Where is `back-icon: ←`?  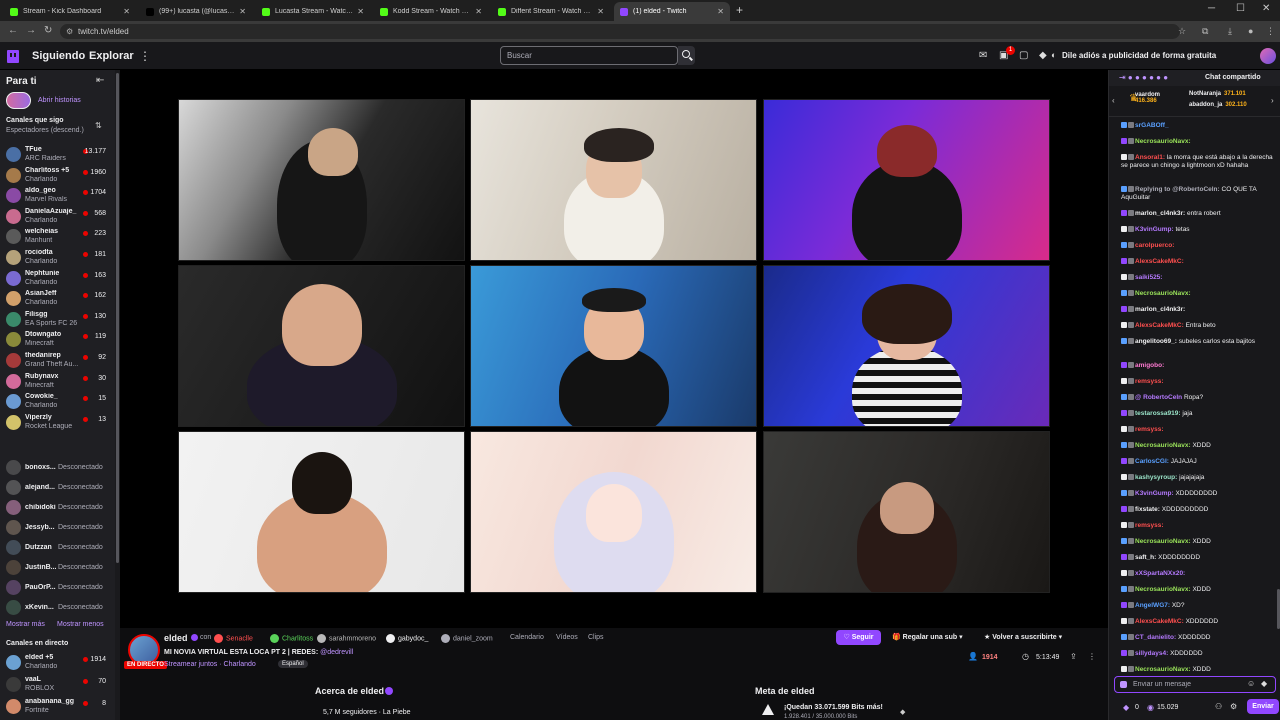
back-icon: ← is located at coordinates (13, 30).